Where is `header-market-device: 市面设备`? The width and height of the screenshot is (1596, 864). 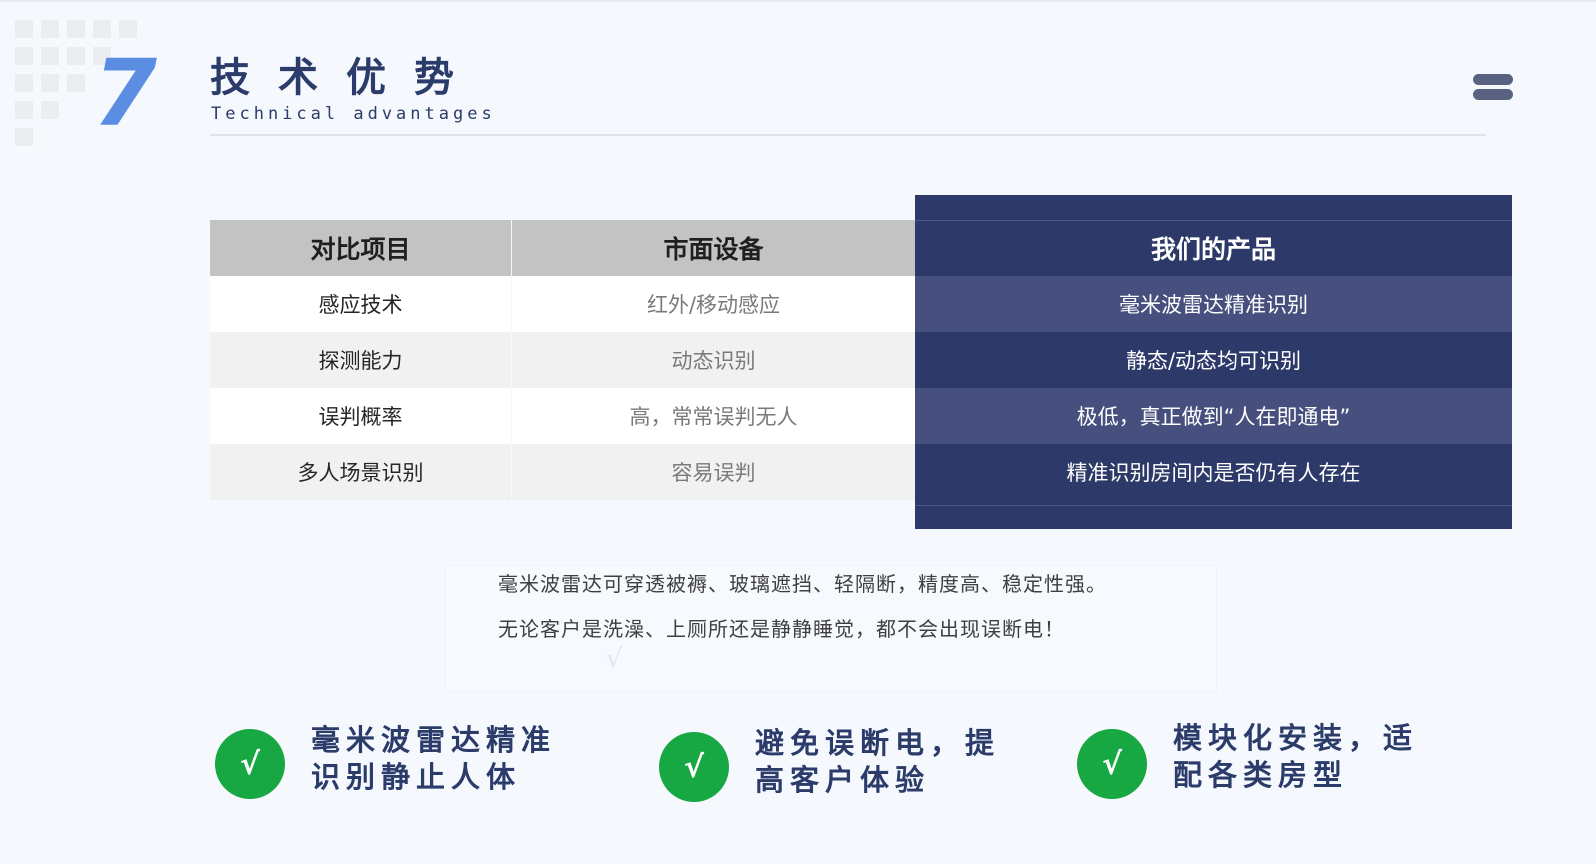 header-market-device: 市面设备 is located at coordinates (713, 248).